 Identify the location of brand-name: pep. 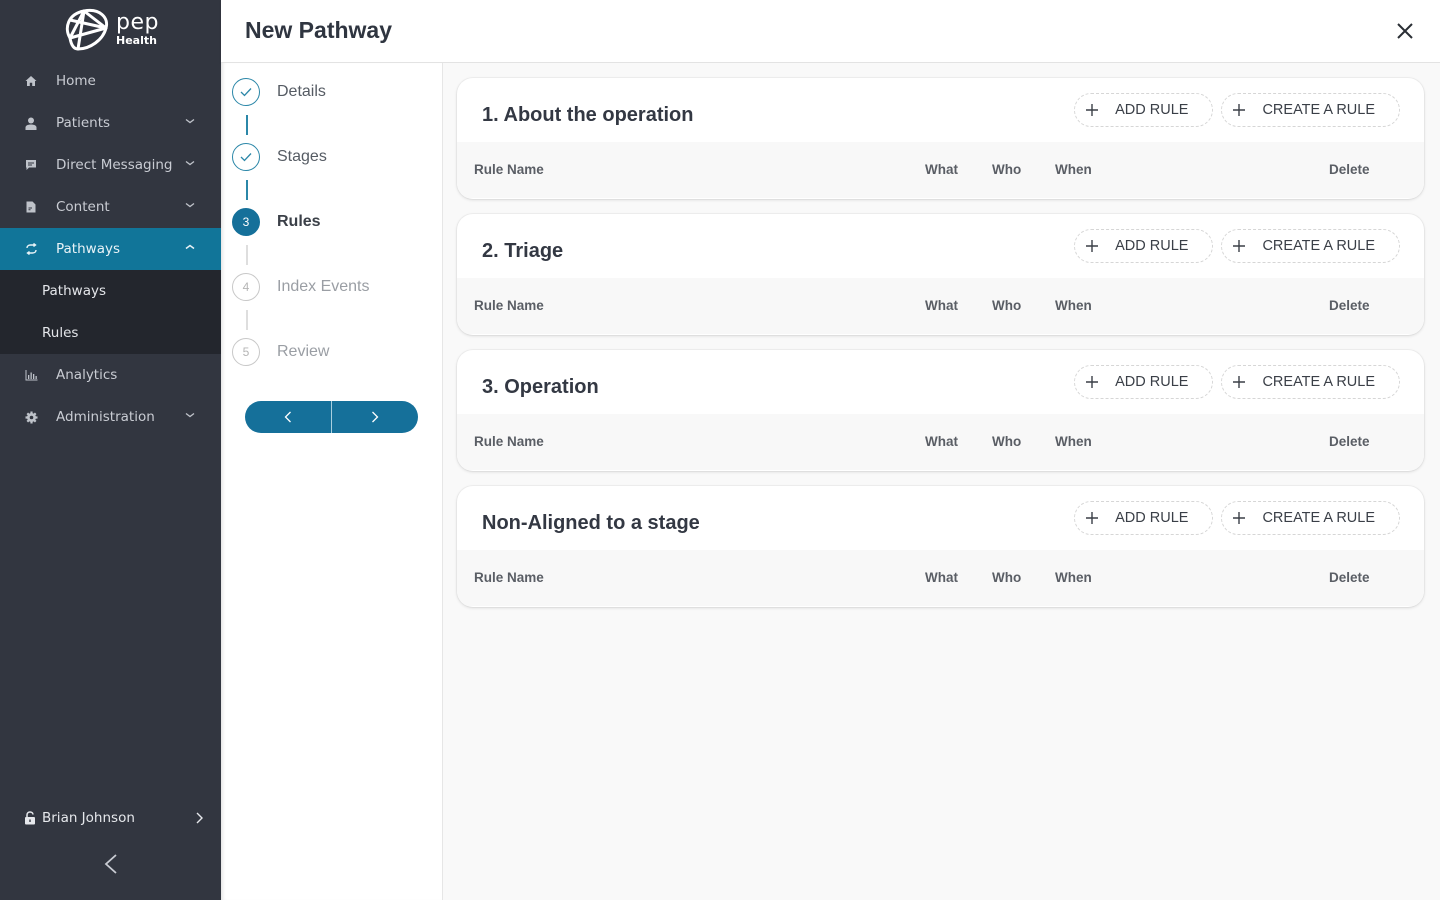
(137, 22).